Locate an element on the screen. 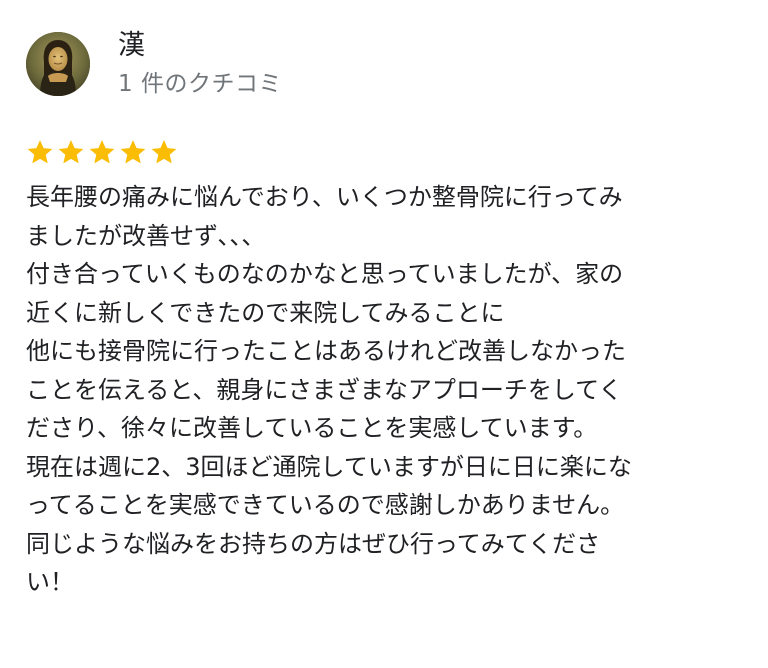  star-rating is located at coordinates (102, 152).